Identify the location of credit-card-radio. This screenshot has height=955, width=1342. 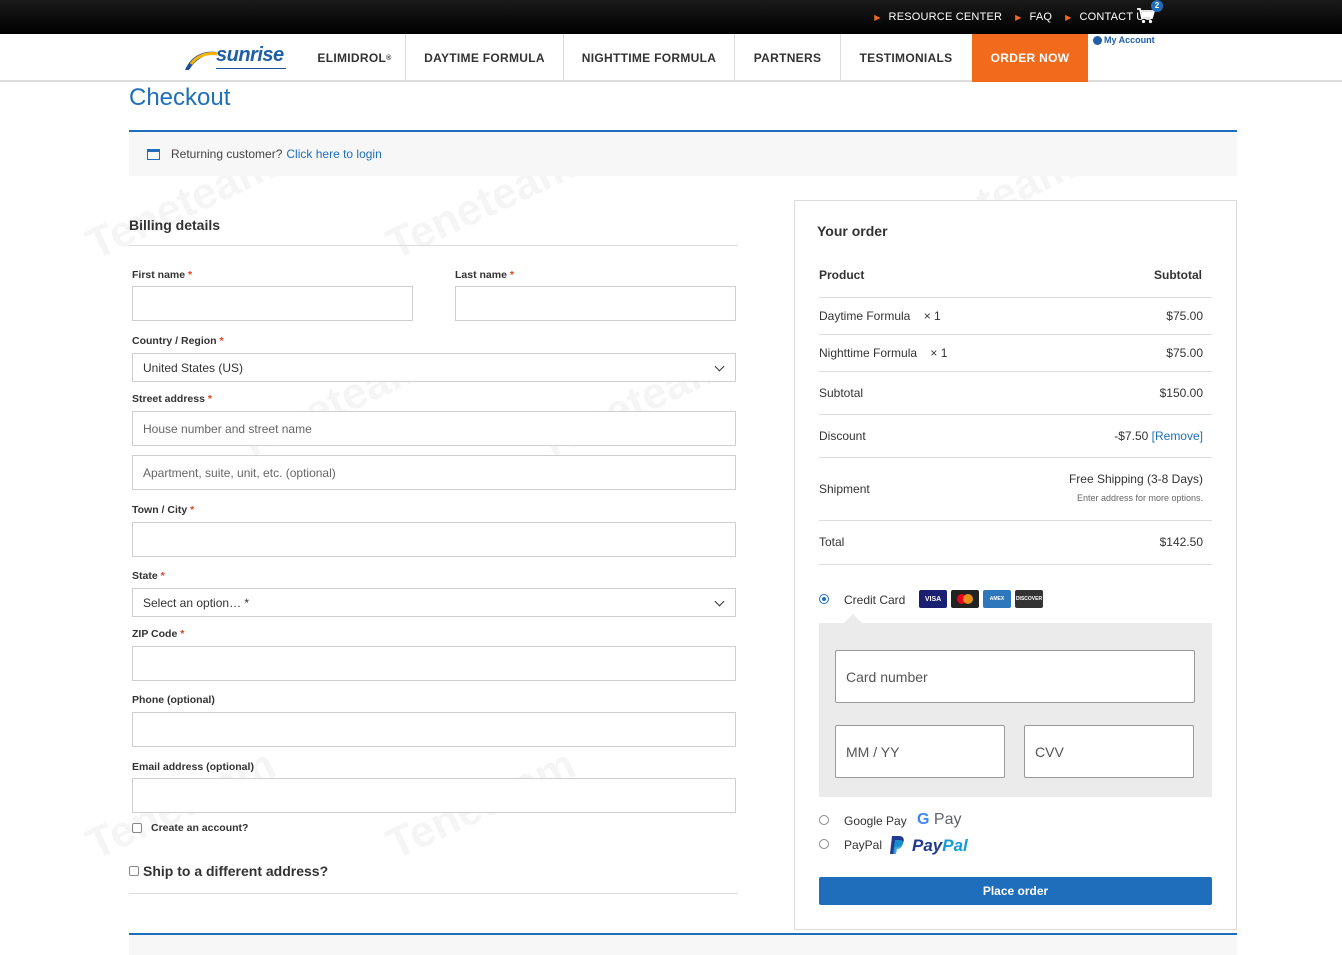
(824, 599).